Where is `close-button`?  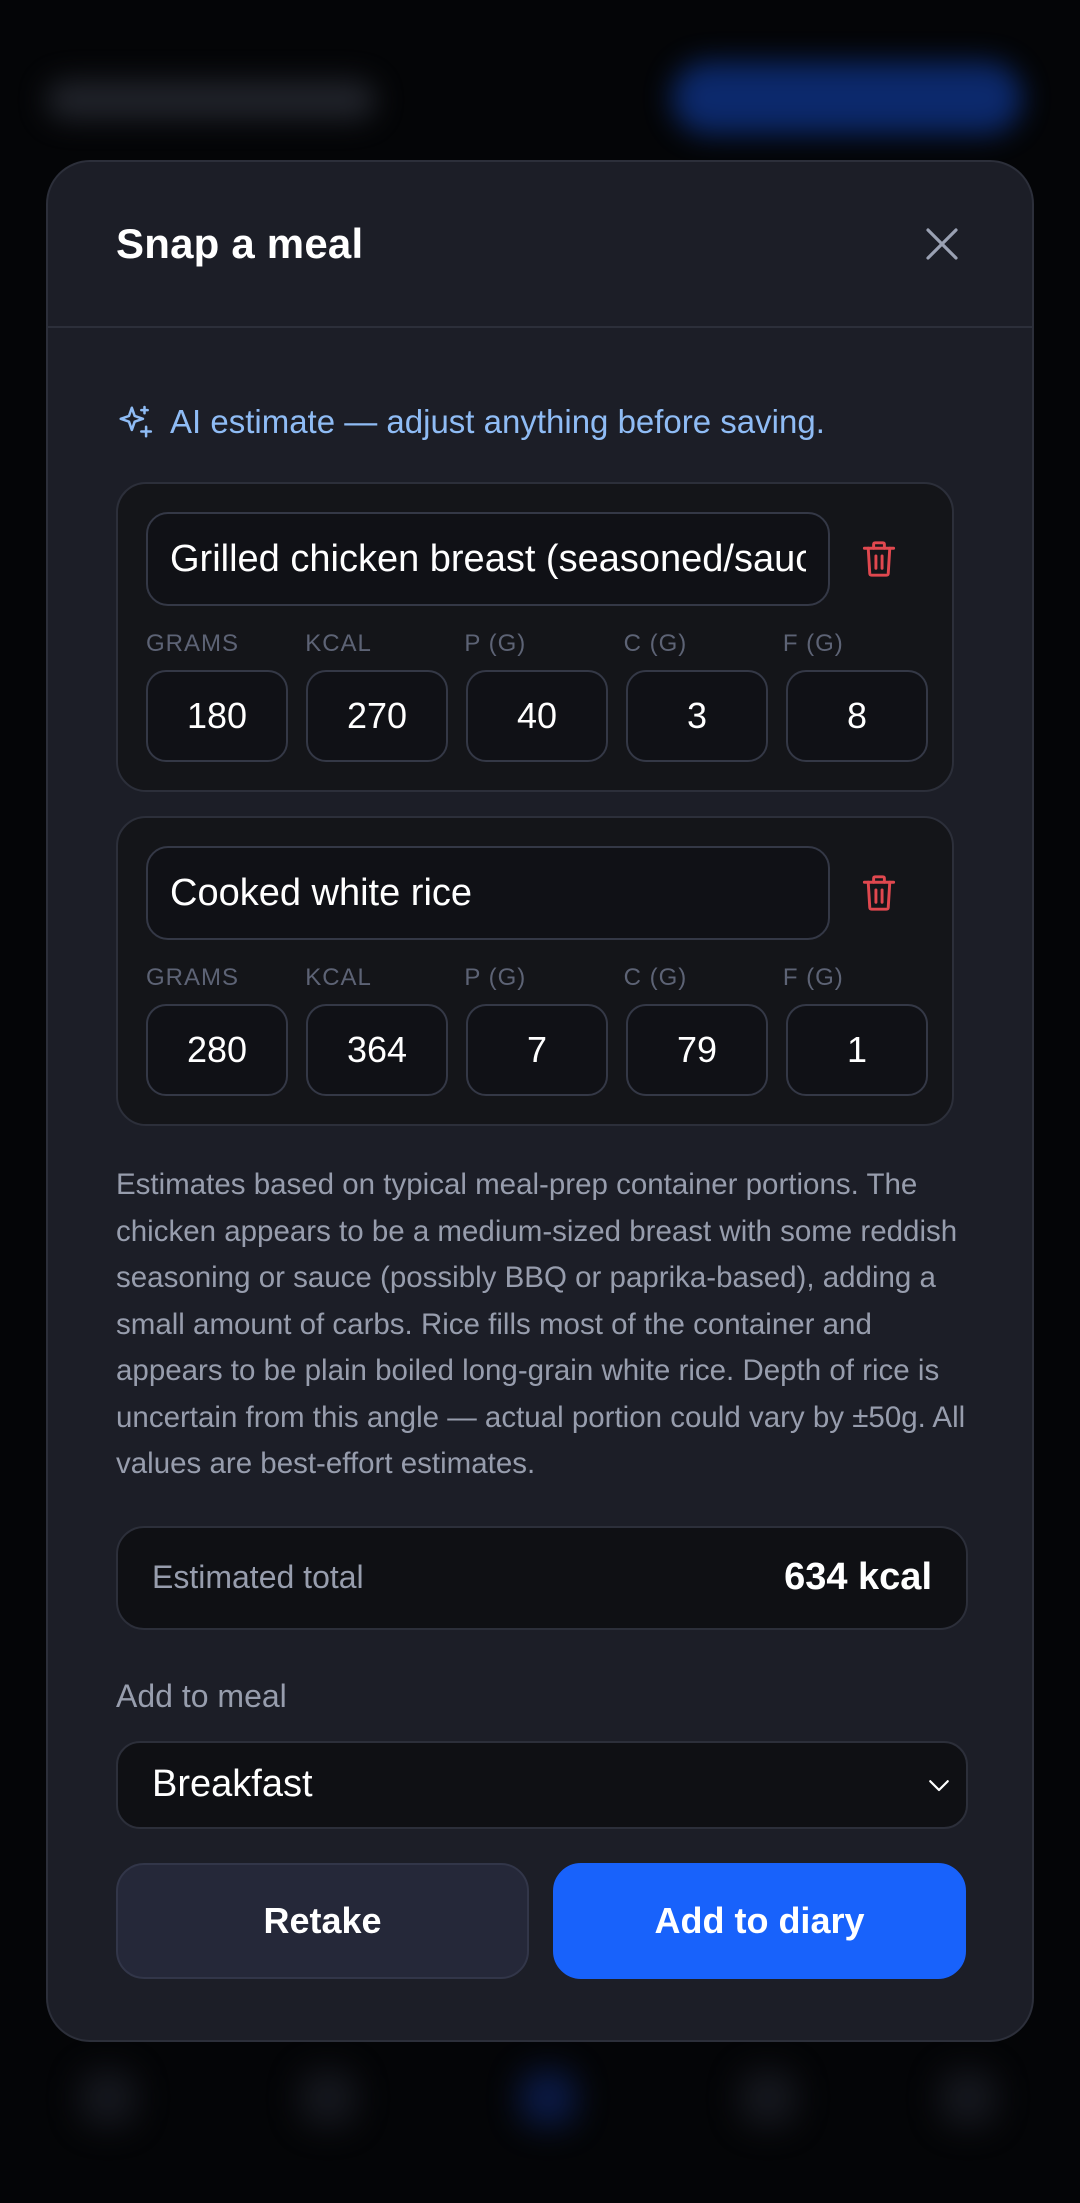 close-button is located at coordinates (942, 244).